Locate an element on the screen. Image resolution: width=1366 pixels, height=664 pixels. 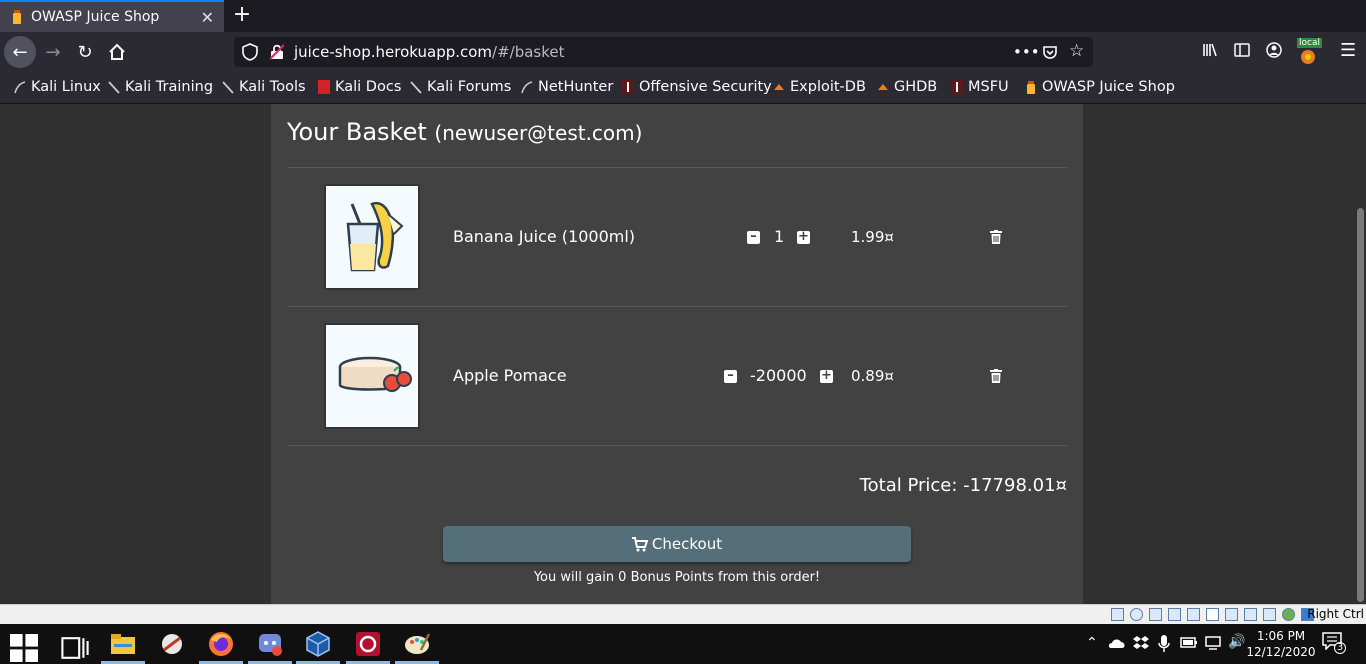
bookmark-kali-training: Kali Training is located at coordinates (160, 87).